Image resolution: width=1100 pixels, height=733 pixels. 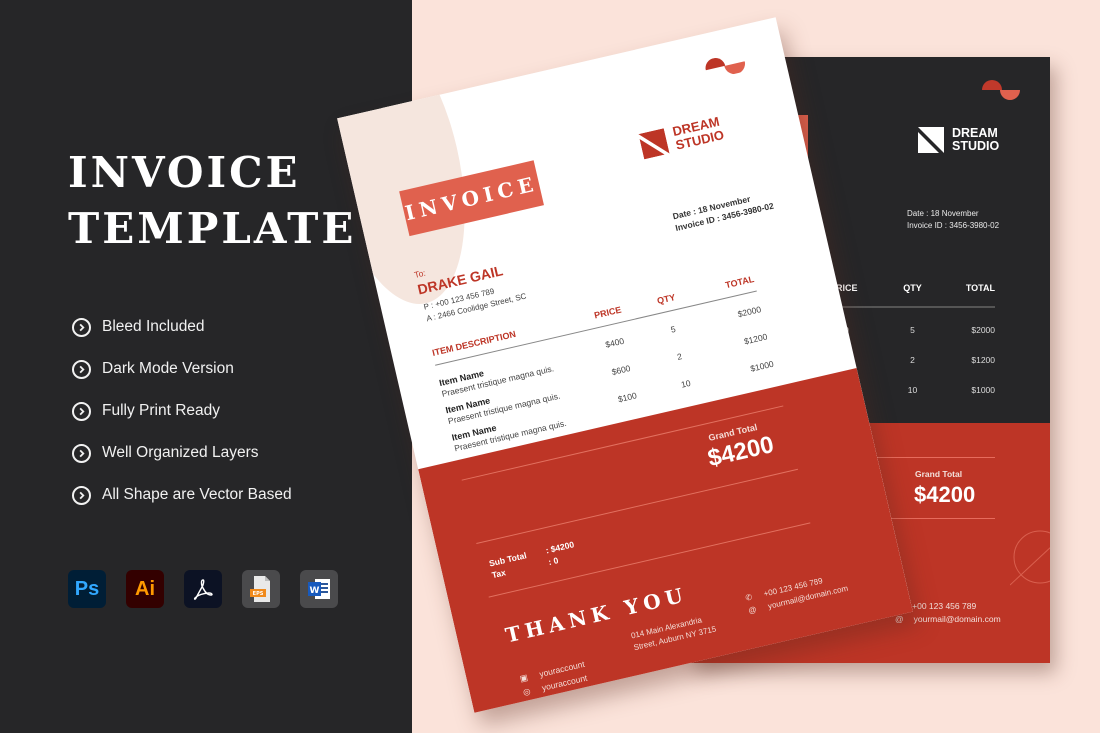 I want to click on feature-label: Well Organized Layers, so click(x=180, y=452).